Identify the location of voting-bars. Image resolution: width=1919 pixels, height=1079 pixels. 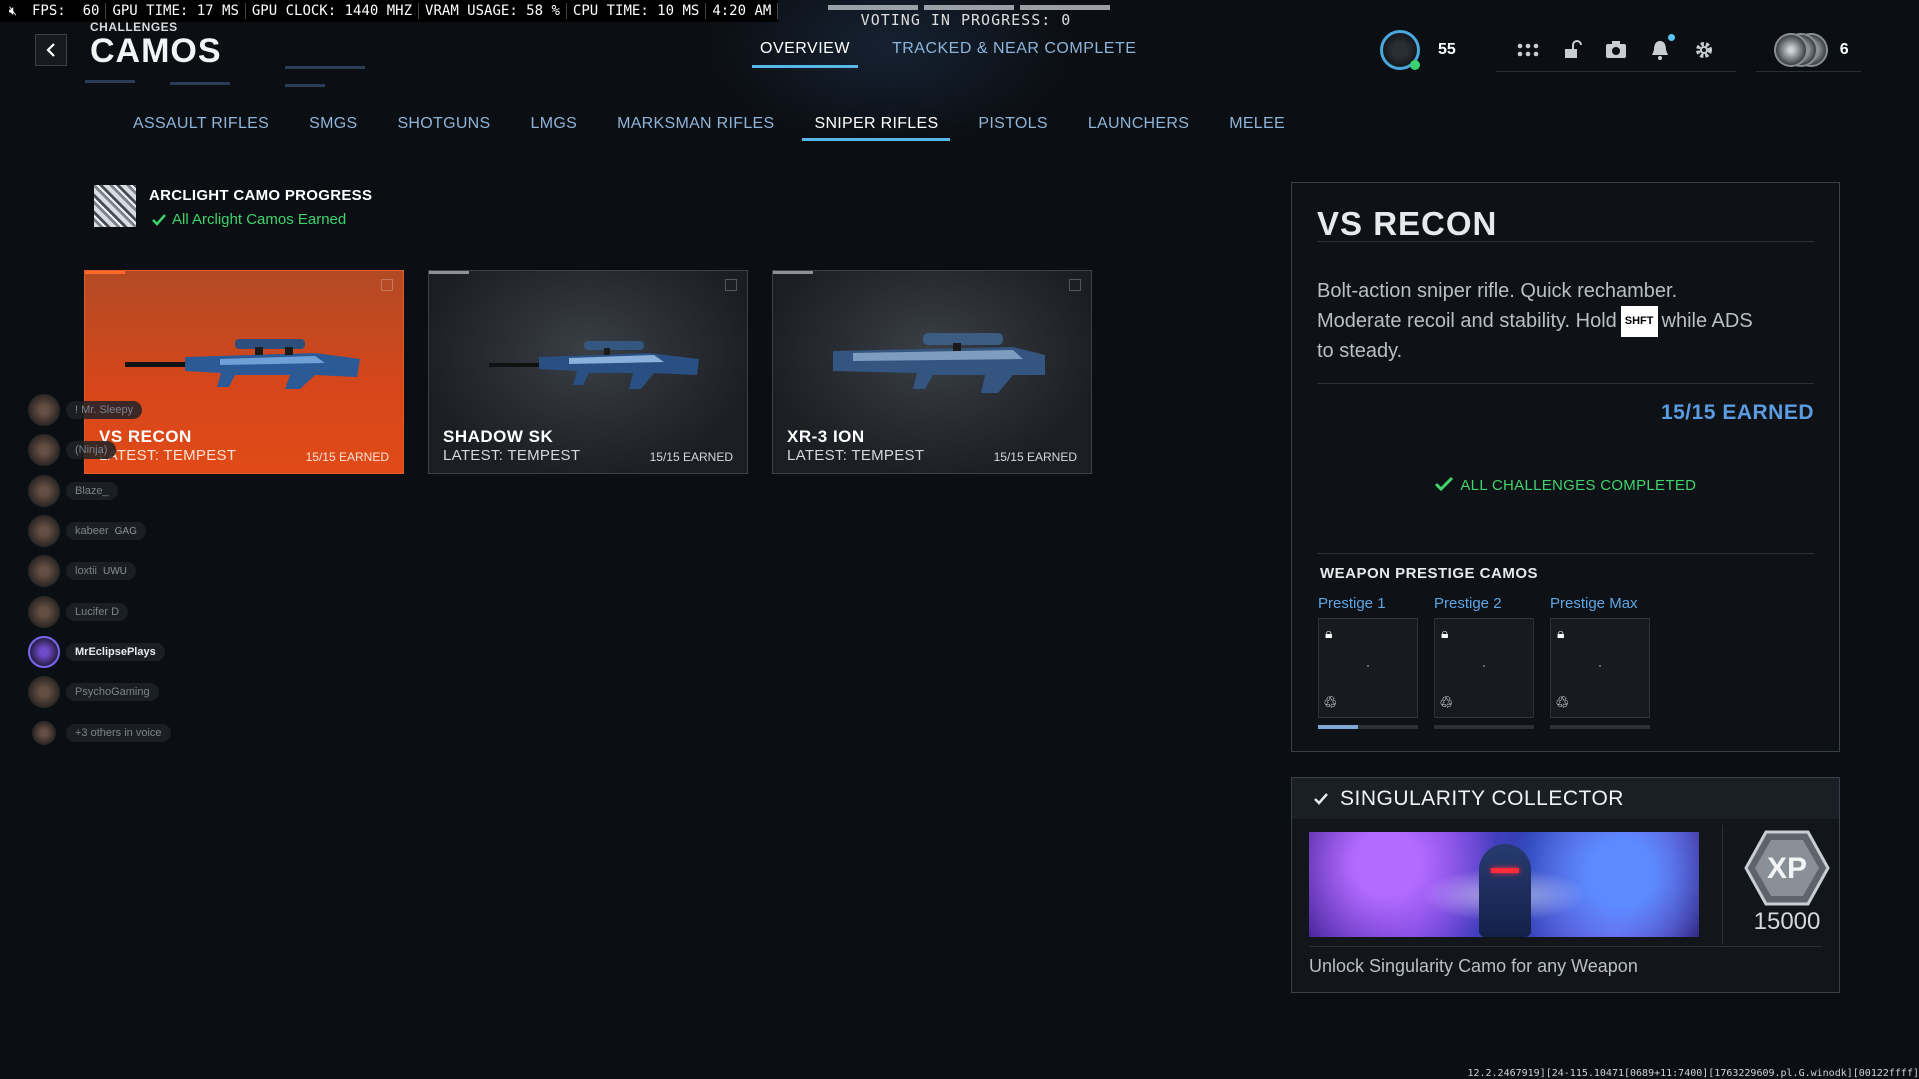
(969, 7).